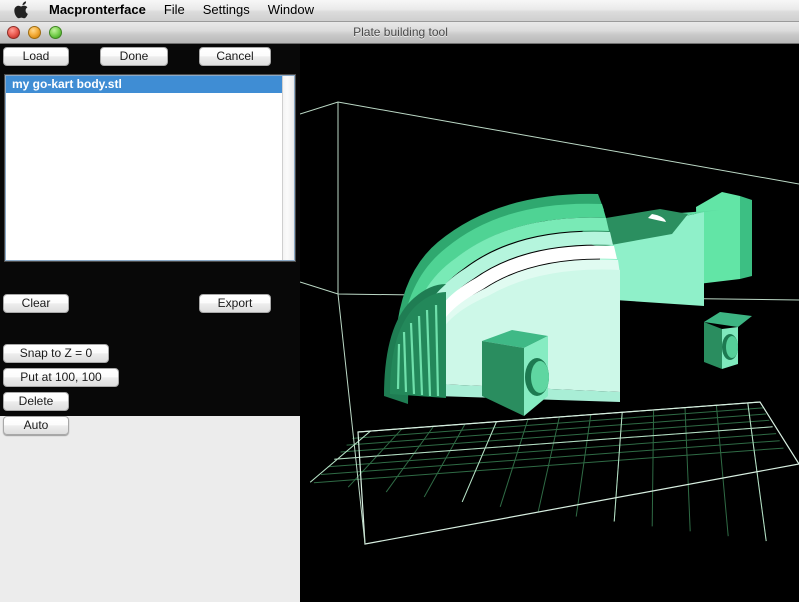 Image resolution: width=799 pixels, height=602 pixels. Describe the element at coordinates (399, 11) in the screenshot. I see `menu-bar: Macpronterface File Settings Window` at that location.